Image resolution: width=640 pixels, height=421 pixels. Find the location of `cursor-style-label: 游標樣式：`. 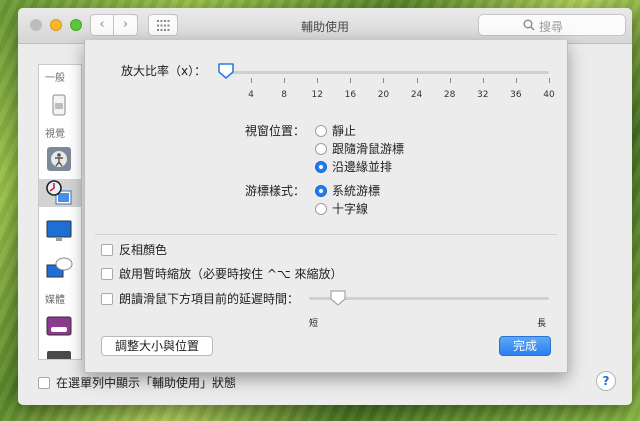

cursor-style-label: 游標樣式： is located at coordinates (275, 191).